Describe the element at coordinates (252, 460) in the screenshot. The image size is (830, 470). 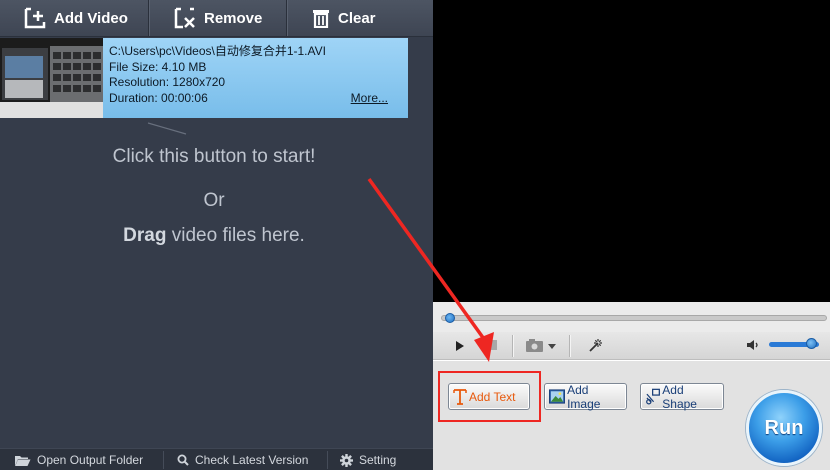
I see `check-latest-version-label: Check Latest Version` at that location.